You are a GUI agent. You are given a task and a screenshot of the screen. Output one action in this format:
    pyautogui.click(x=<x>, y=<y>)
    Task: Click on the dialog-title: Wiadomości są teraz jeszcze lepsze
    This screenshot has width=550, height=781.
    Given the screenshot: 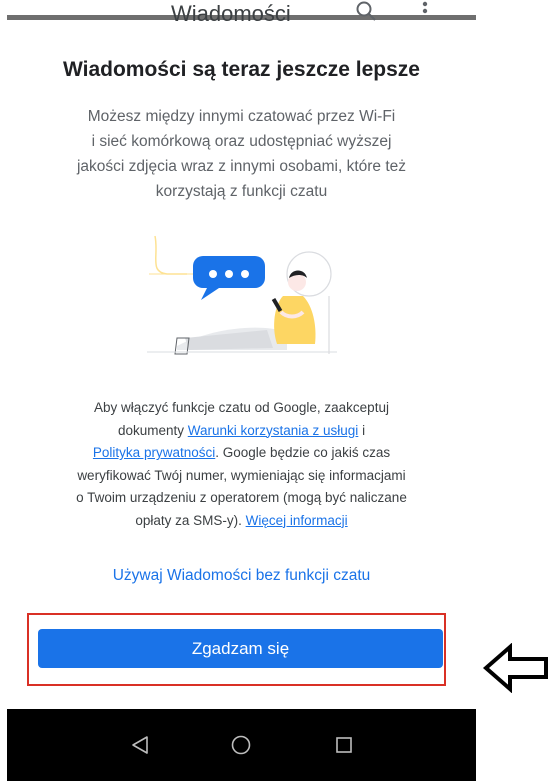 What is the action you would take?
    pyautogui.click(x=241, y=69)
    